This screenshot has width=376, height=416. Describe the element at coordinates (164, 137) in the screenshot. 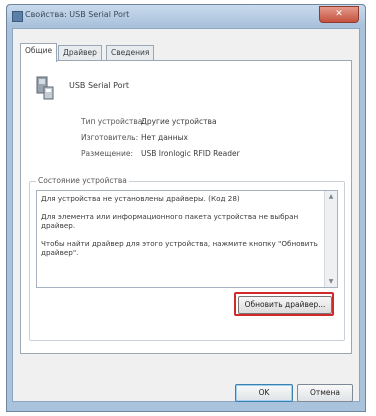

I see `manufacturer-value: Нет данных` at that location.